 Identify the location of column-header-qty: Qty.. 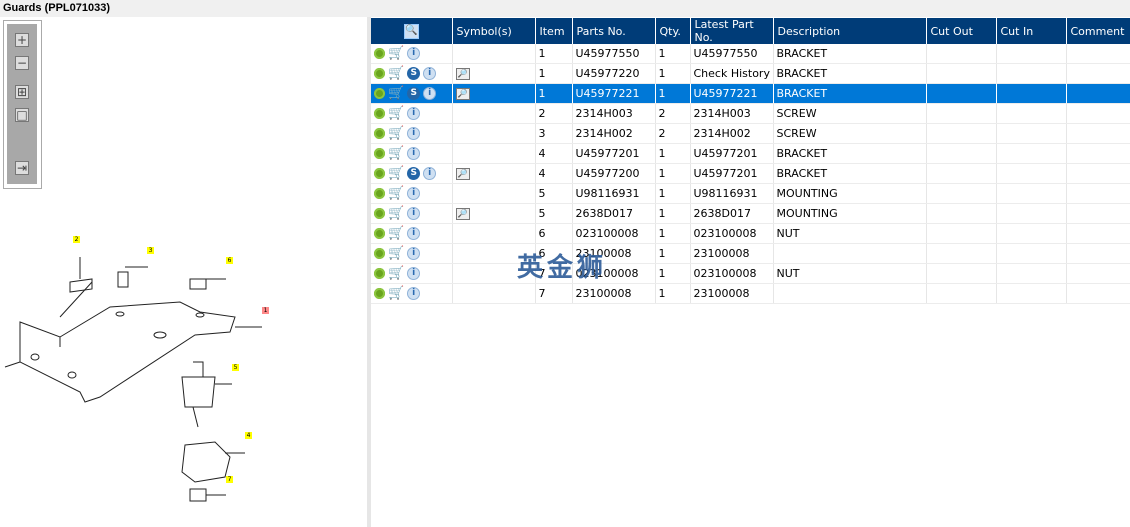
(673, 31).